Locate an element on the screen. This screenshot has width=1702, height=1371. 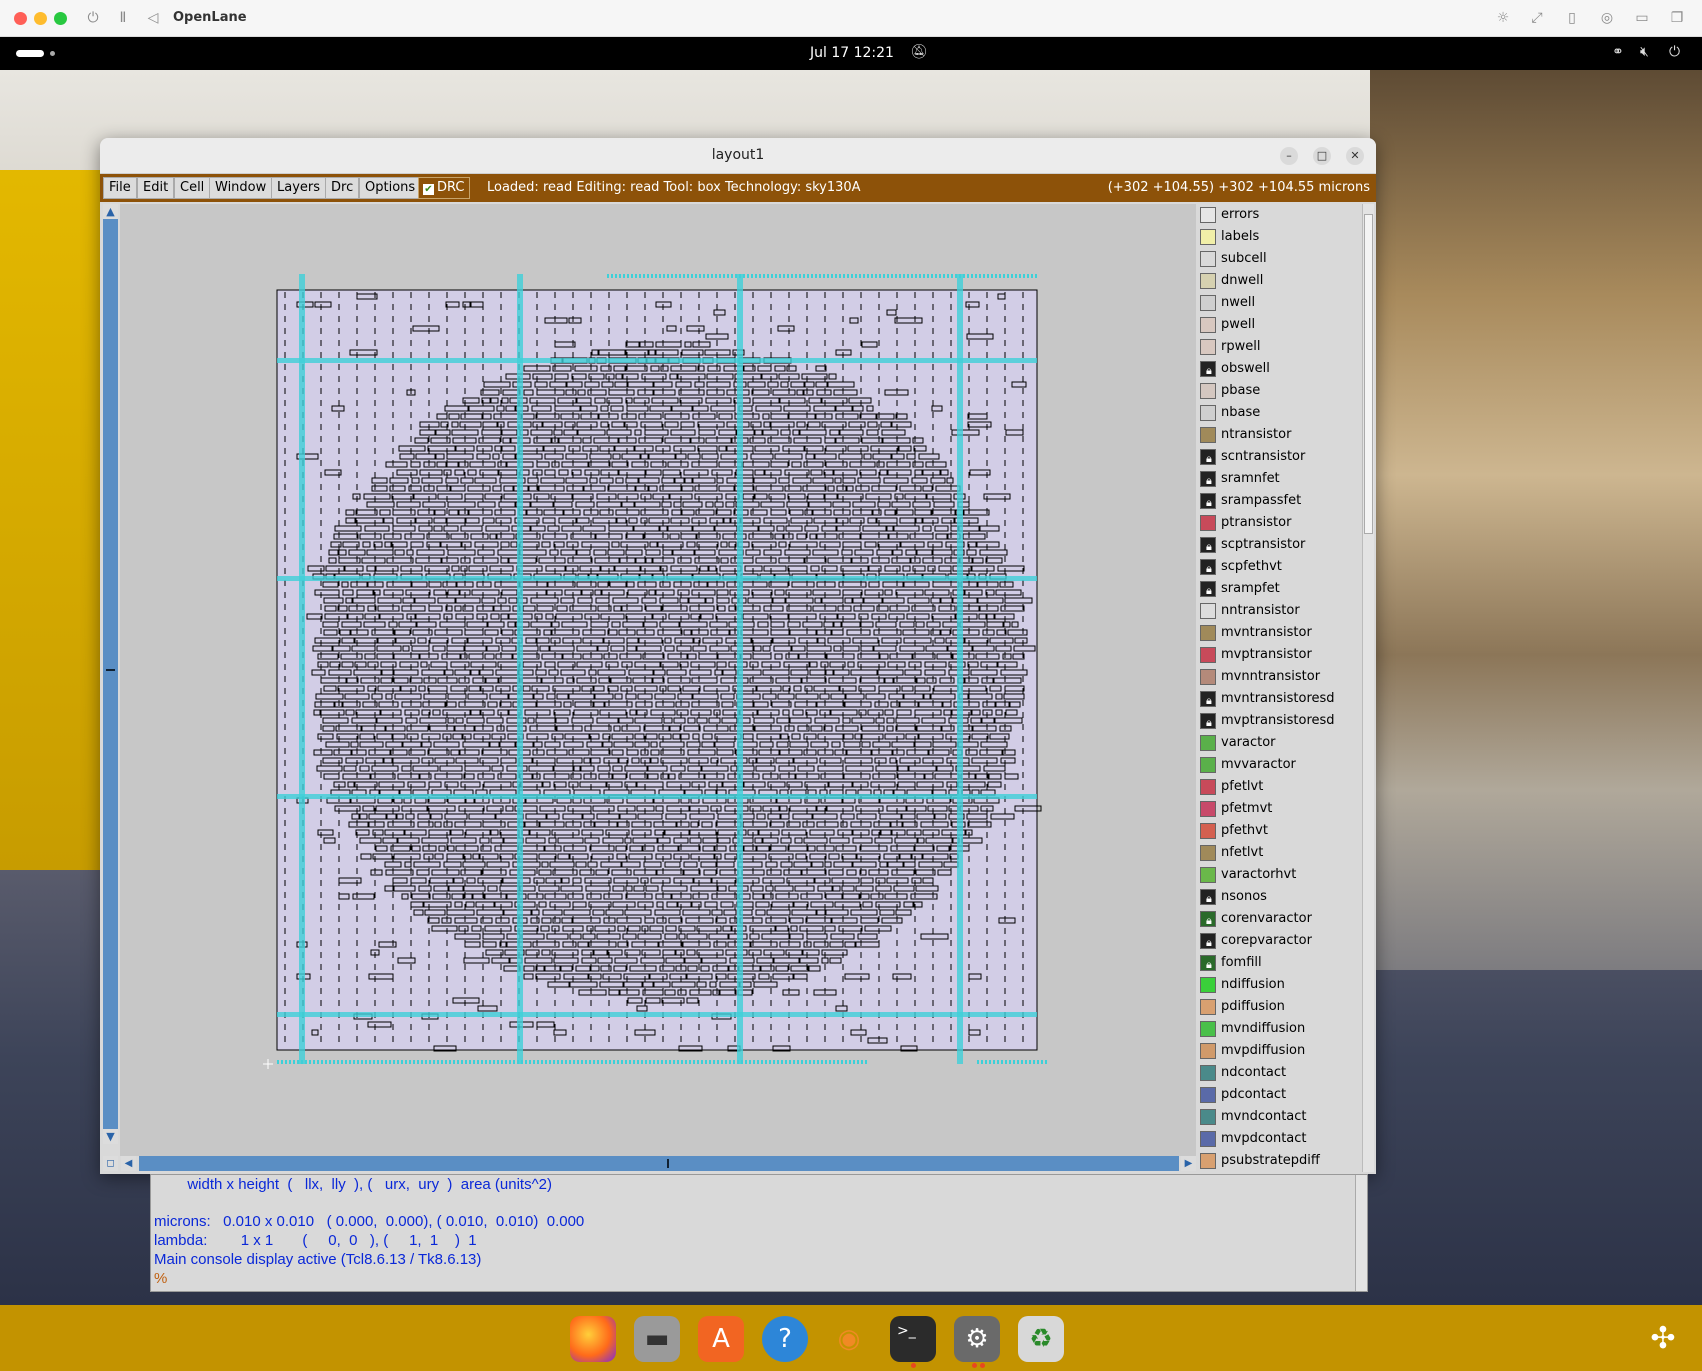
layer-scpfethvt: 🔒︎ scpfethvt is located at coordinates (1279, 567).